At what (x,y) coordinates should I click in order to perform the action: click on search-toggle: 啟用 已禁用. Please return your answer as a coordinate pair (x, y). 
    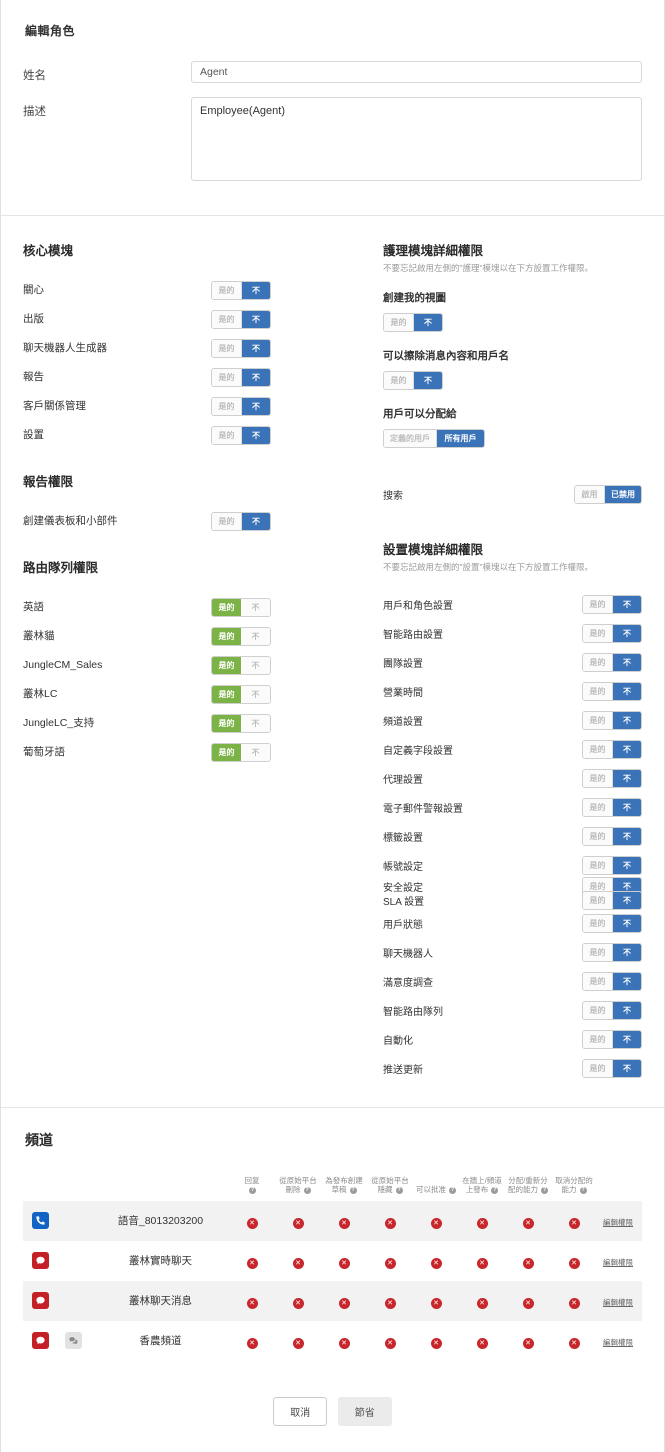
    Looking at the image, I should click on (608, 495).